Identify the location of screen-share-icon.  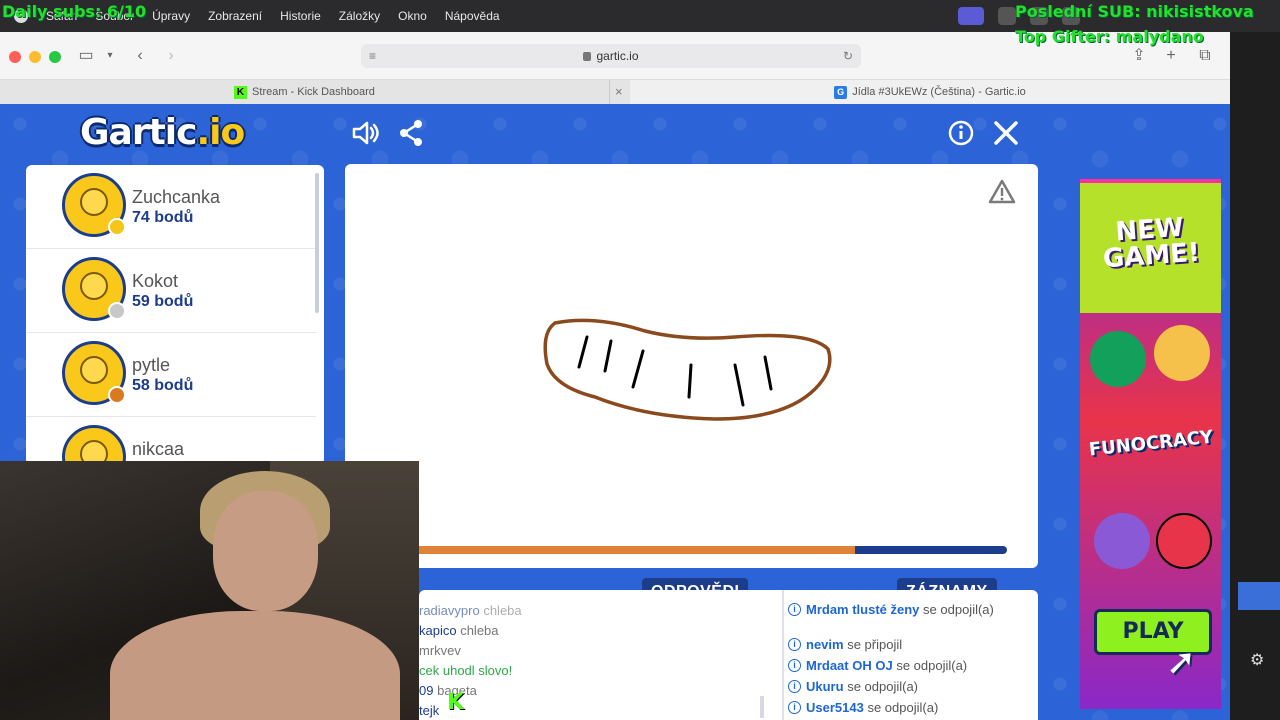
(971, 16).